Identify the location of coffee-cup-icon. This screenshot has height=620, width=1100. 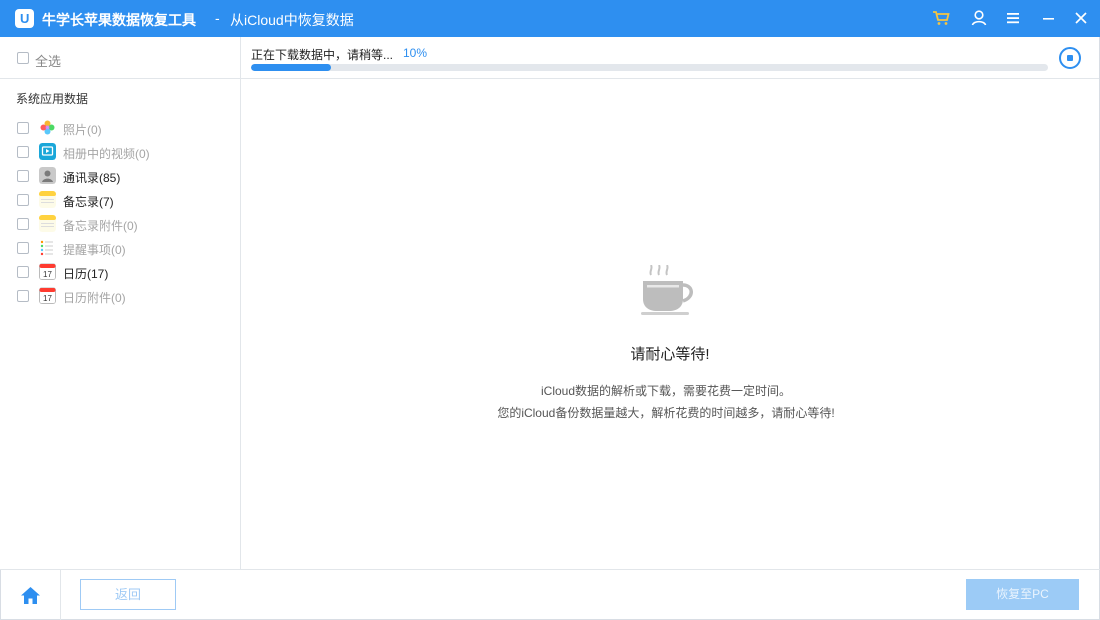
(669, 290).